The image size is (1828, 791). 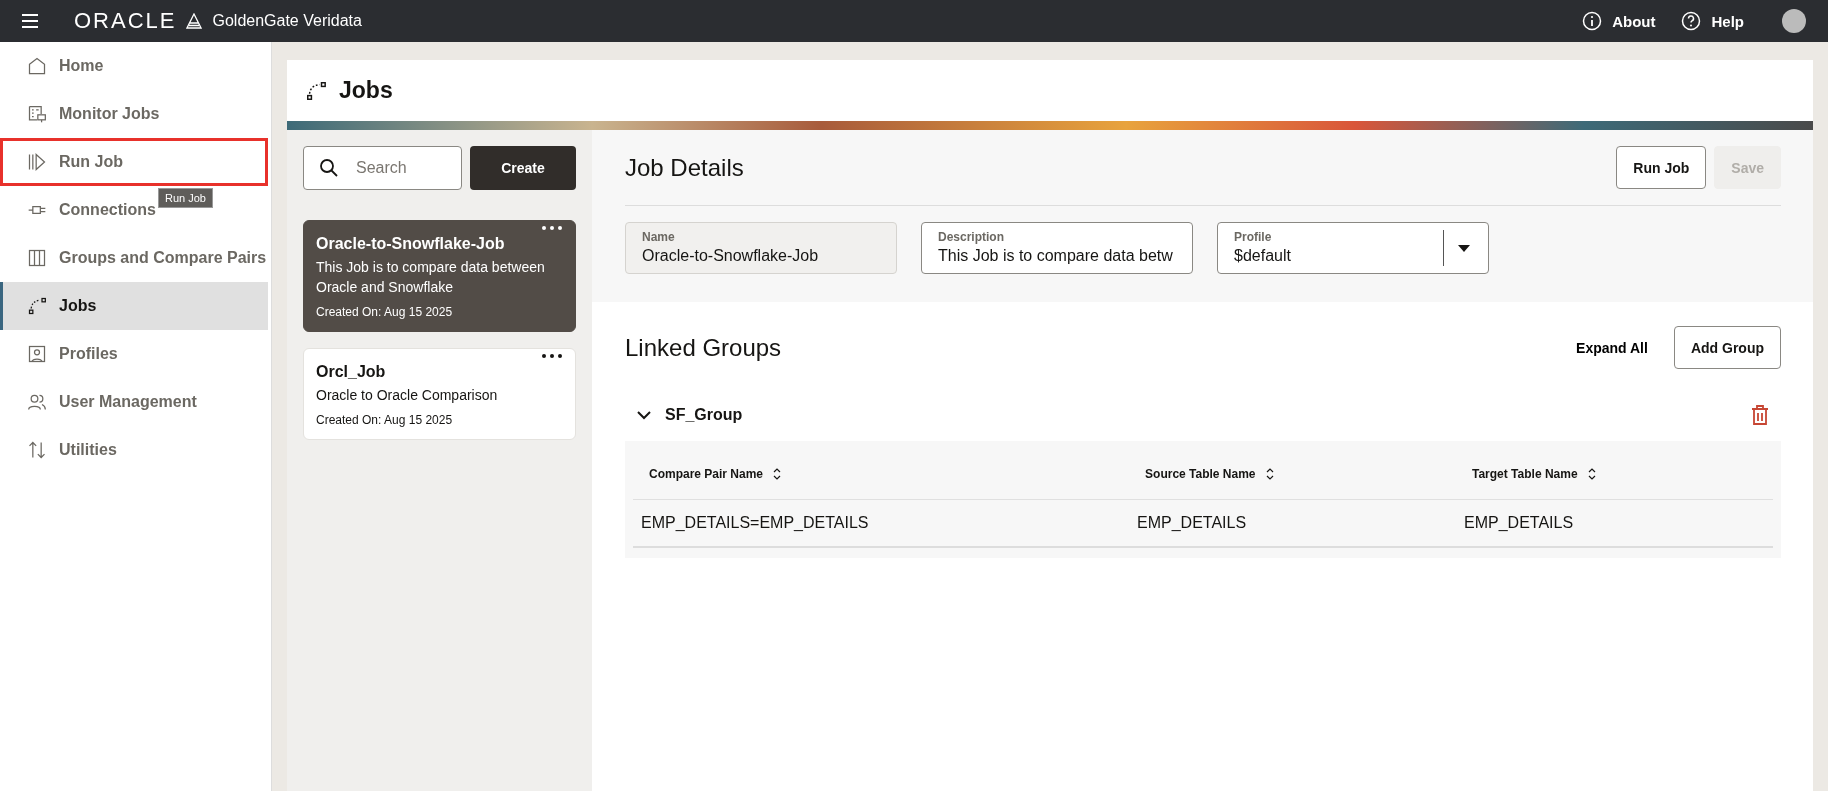 What do you see at coordinates (287, 21) in the screenshot?
I see `product-name: GoldenGate Veridata` at bounding box center [287, 21].